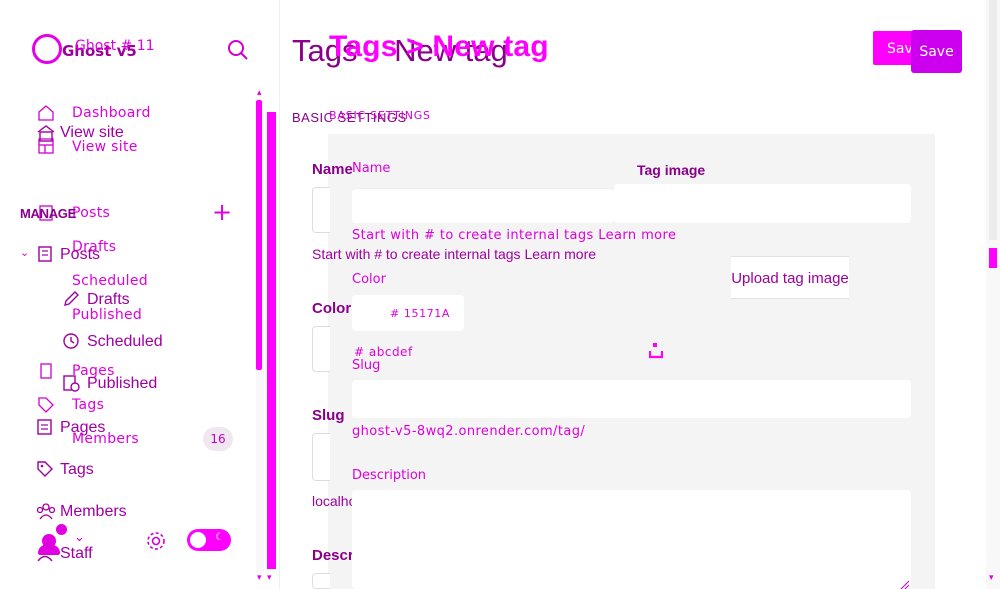 This screenshot has width=1000, height=589. Describe the element at coordinates (991, 578) in the screenshot. I see `page-scroll-down-icon: ▾` at that location.